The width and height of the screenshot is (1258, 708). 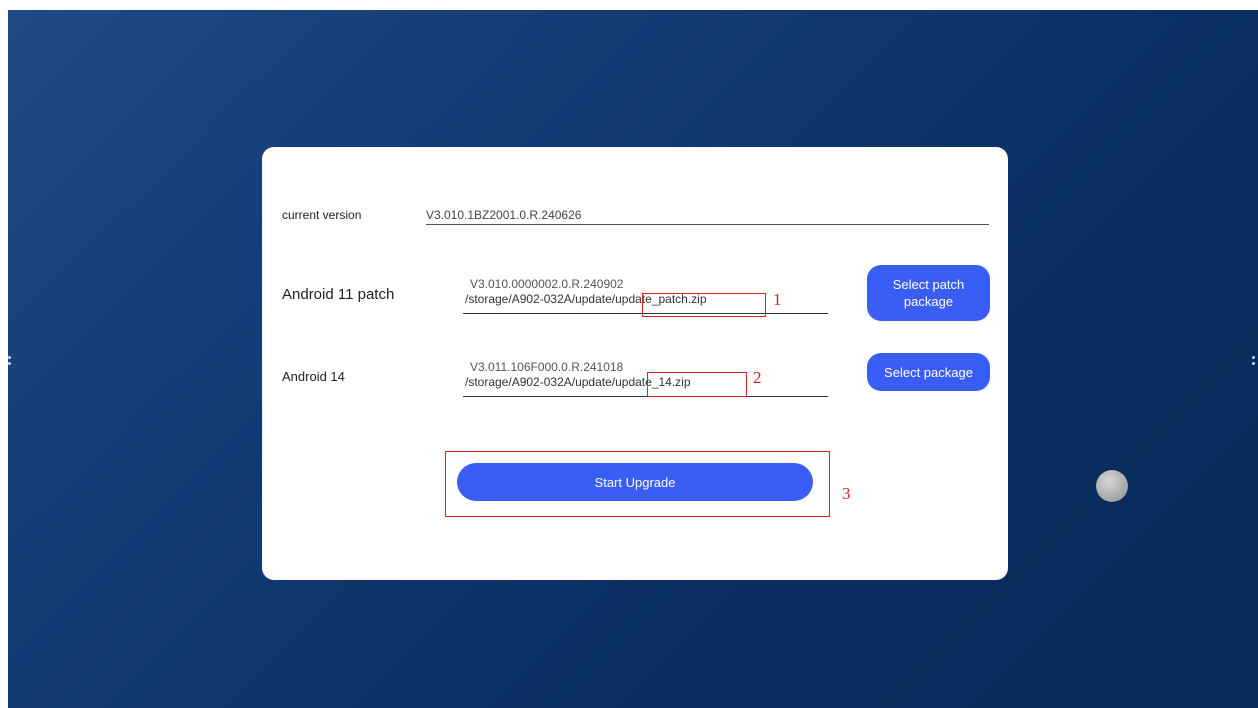 I want to click on right-edge-handle-icon, so click(x=1255, y=363).